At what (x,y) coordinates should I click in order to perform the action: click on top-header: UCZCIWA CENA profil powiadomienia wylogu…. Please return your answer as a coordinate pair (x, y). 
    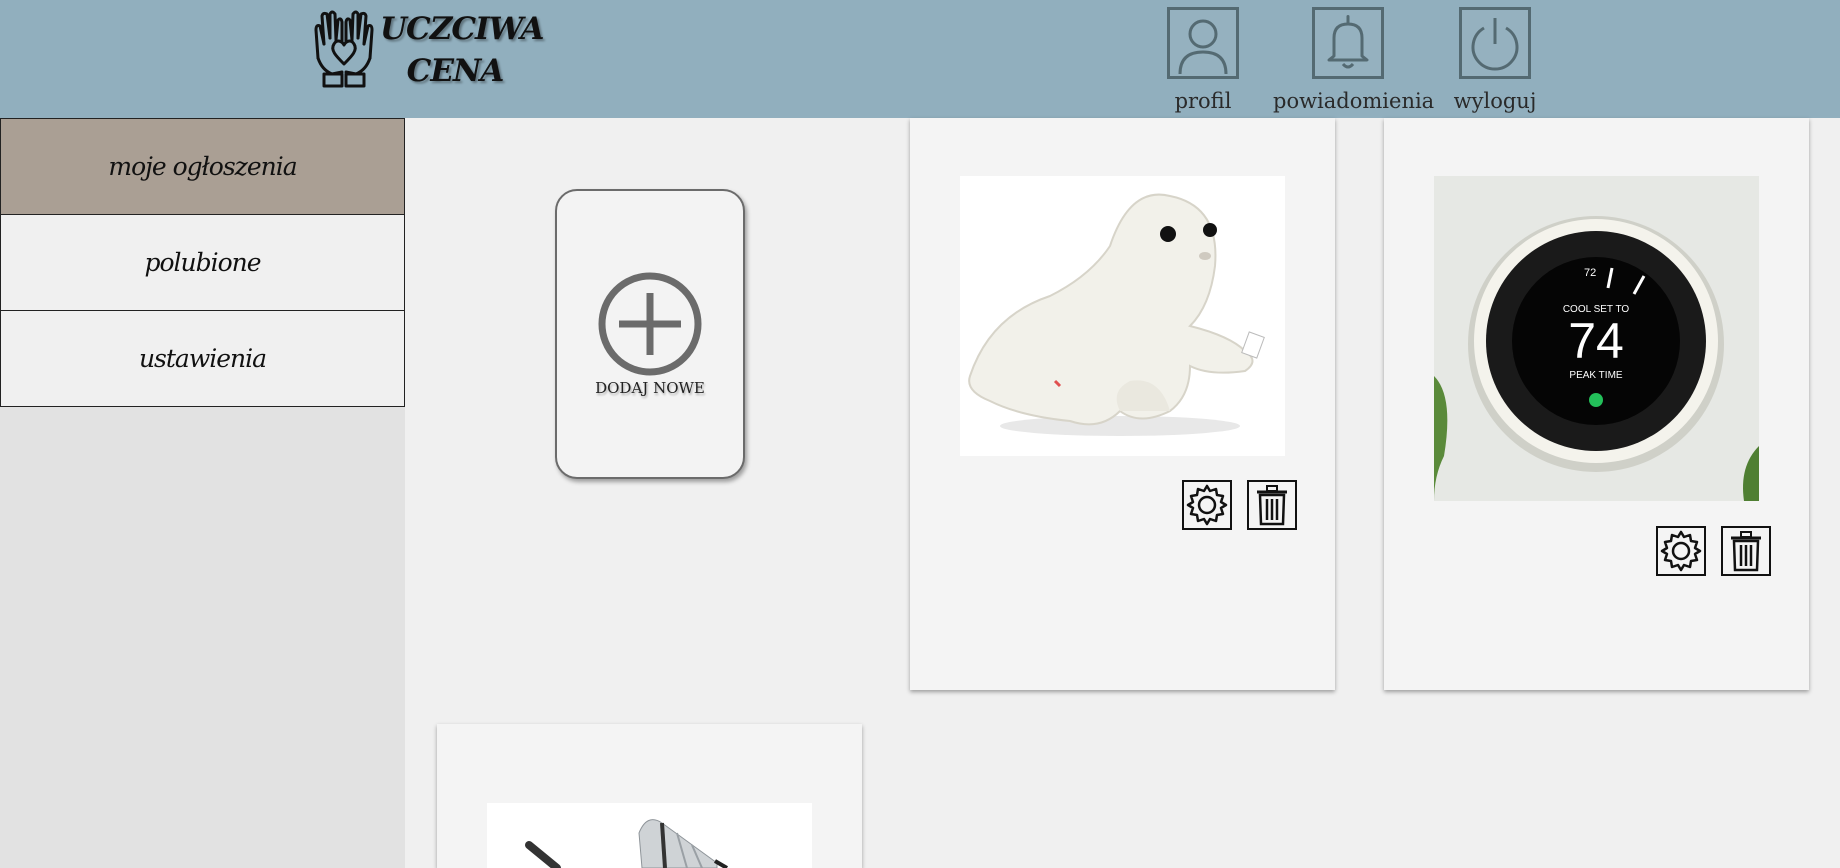
    Looking at the image, I should click on (920, 59).